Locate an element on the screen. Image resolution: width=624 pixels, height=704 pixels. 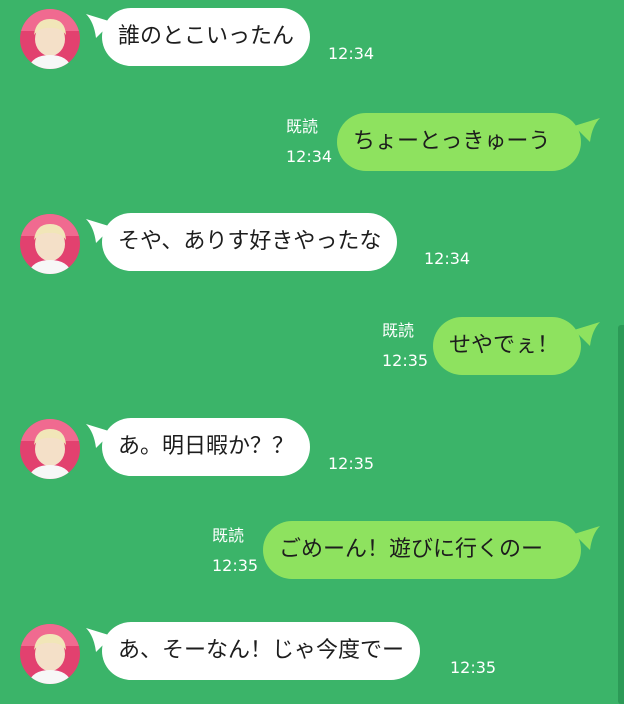
message-text: 誰のとこいったん is located at coordinates (206, 36).